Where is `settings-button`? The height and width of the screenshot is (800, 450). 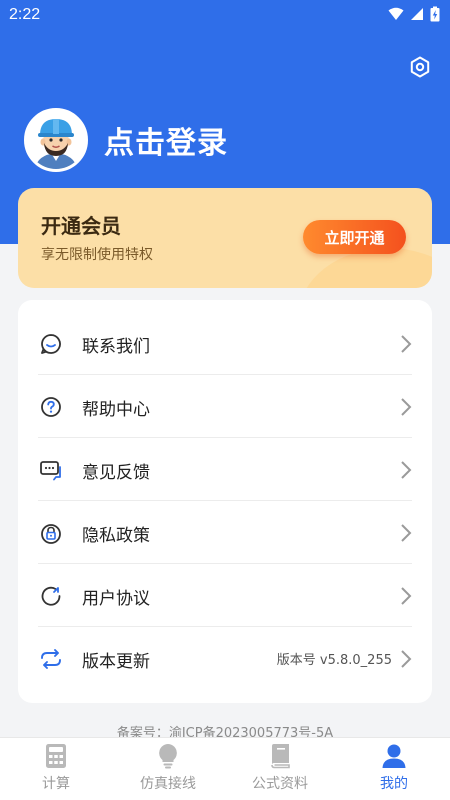 settings-button is located at coordinates (420, 69).